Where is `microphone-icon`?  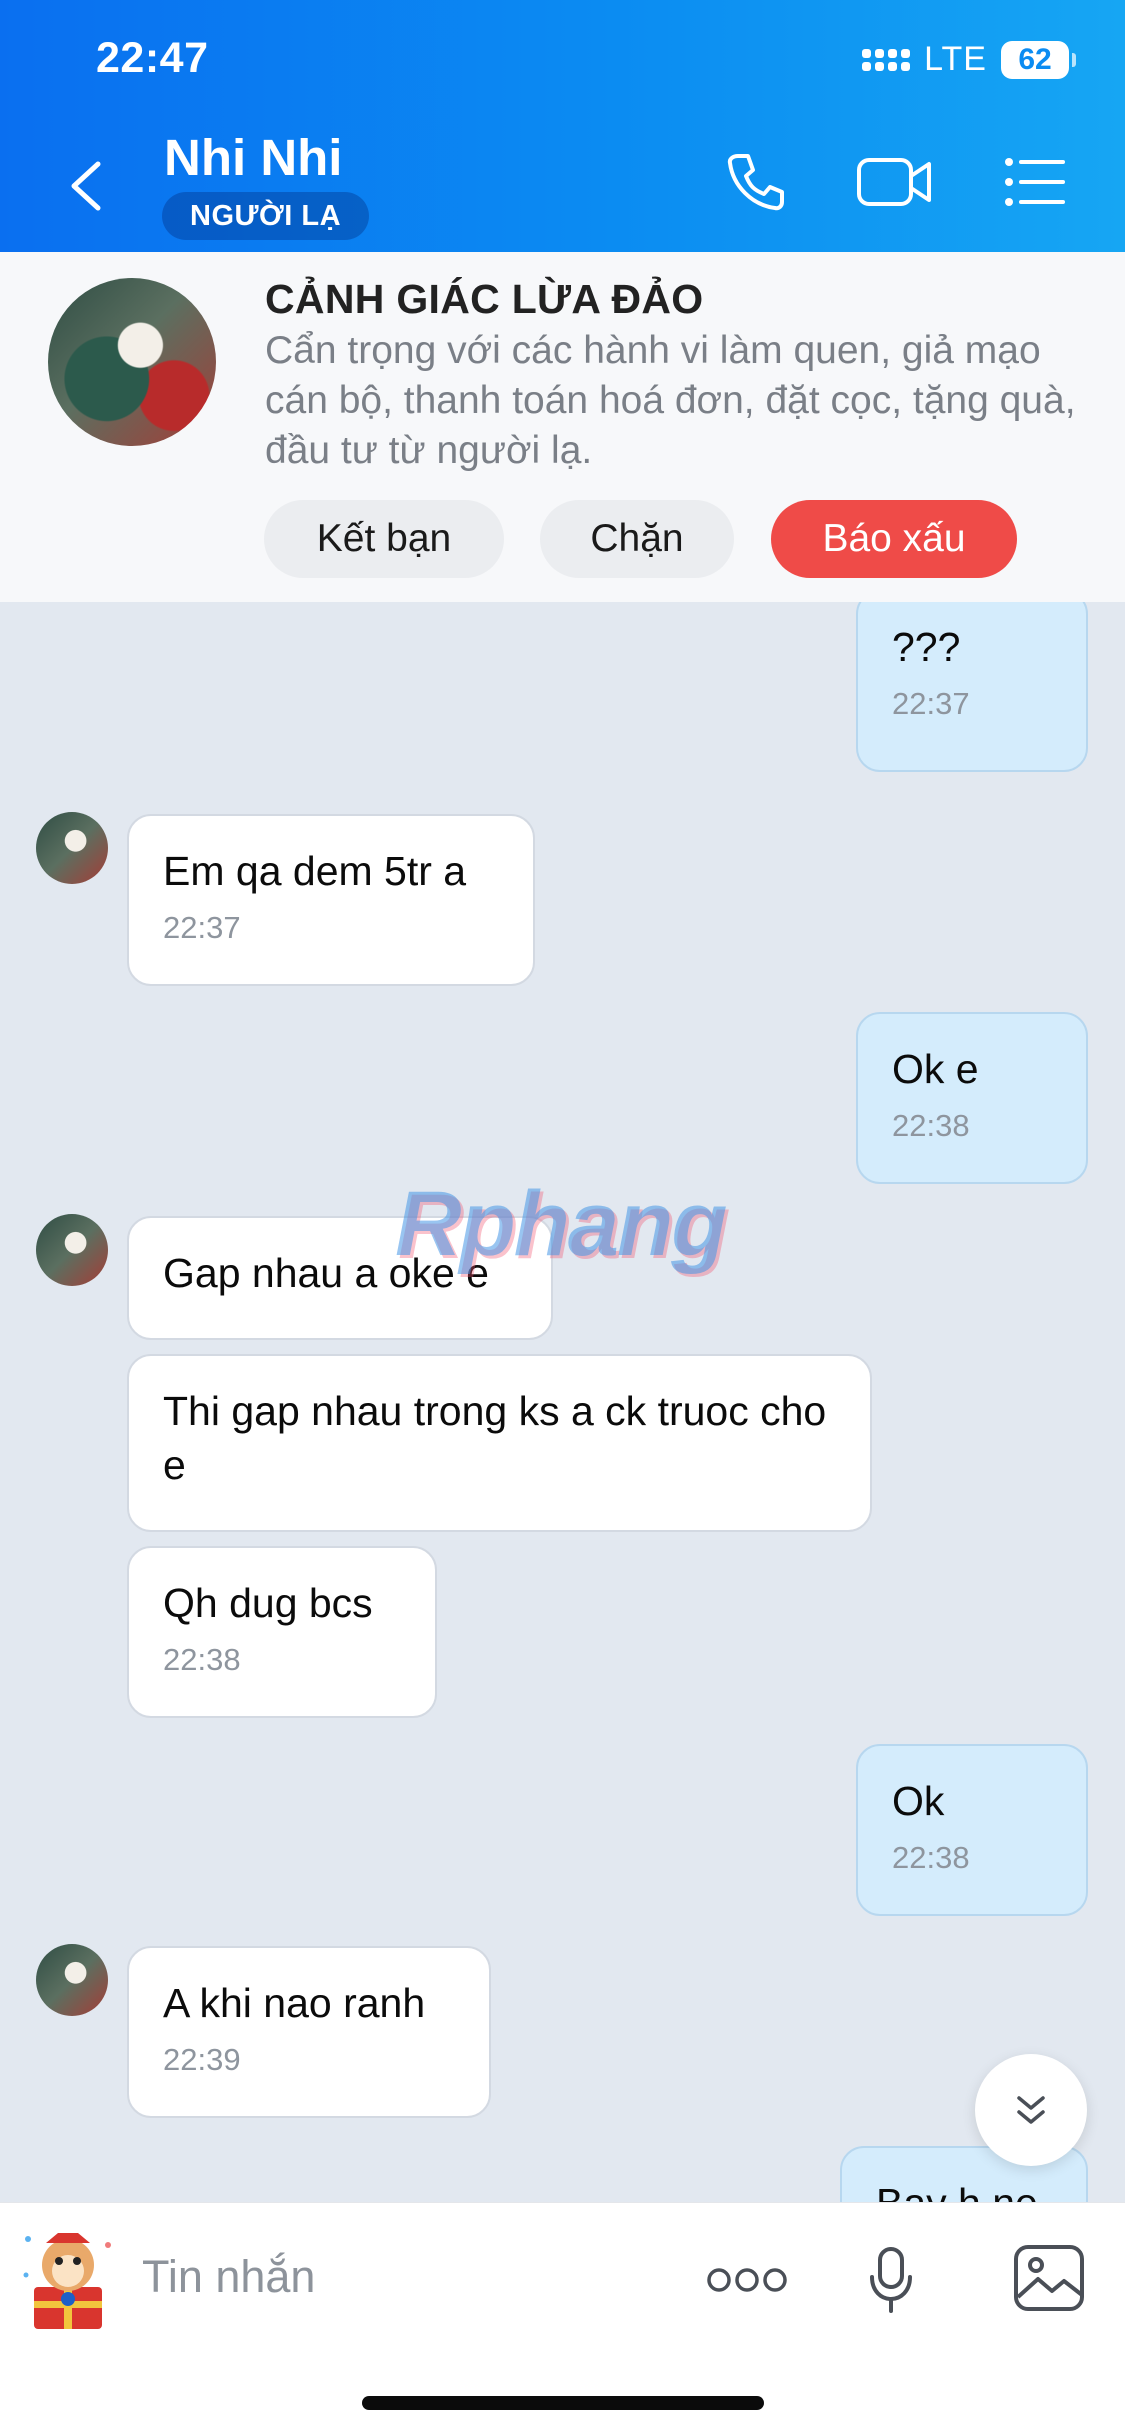 microphone-icon is located at coordinates (891, 2280).